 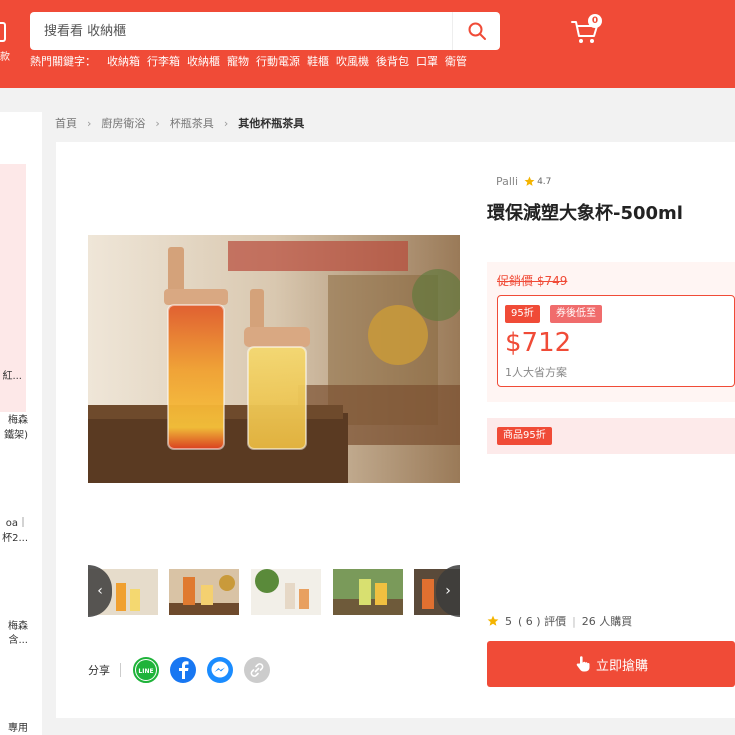 I want to click on brand-rating: 4.7, so click(x=537, y=181).